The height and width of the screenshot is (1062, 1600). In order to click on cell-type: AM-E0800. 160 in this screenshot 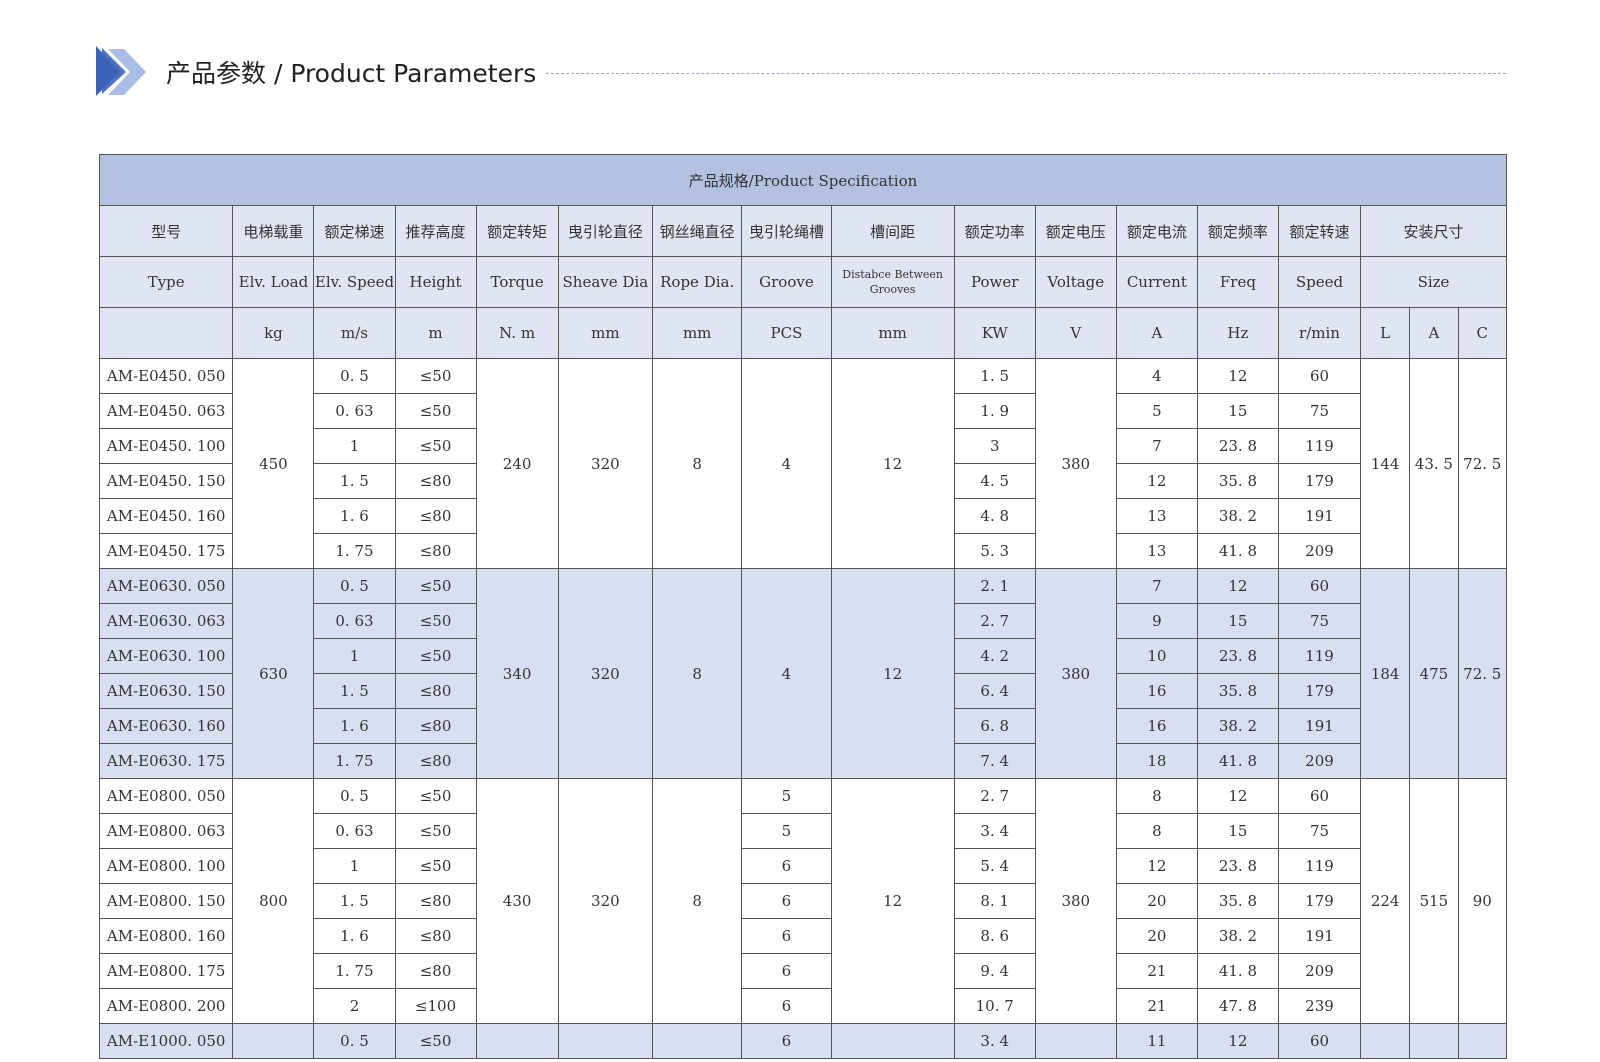, I will do `click(166, 936)`.